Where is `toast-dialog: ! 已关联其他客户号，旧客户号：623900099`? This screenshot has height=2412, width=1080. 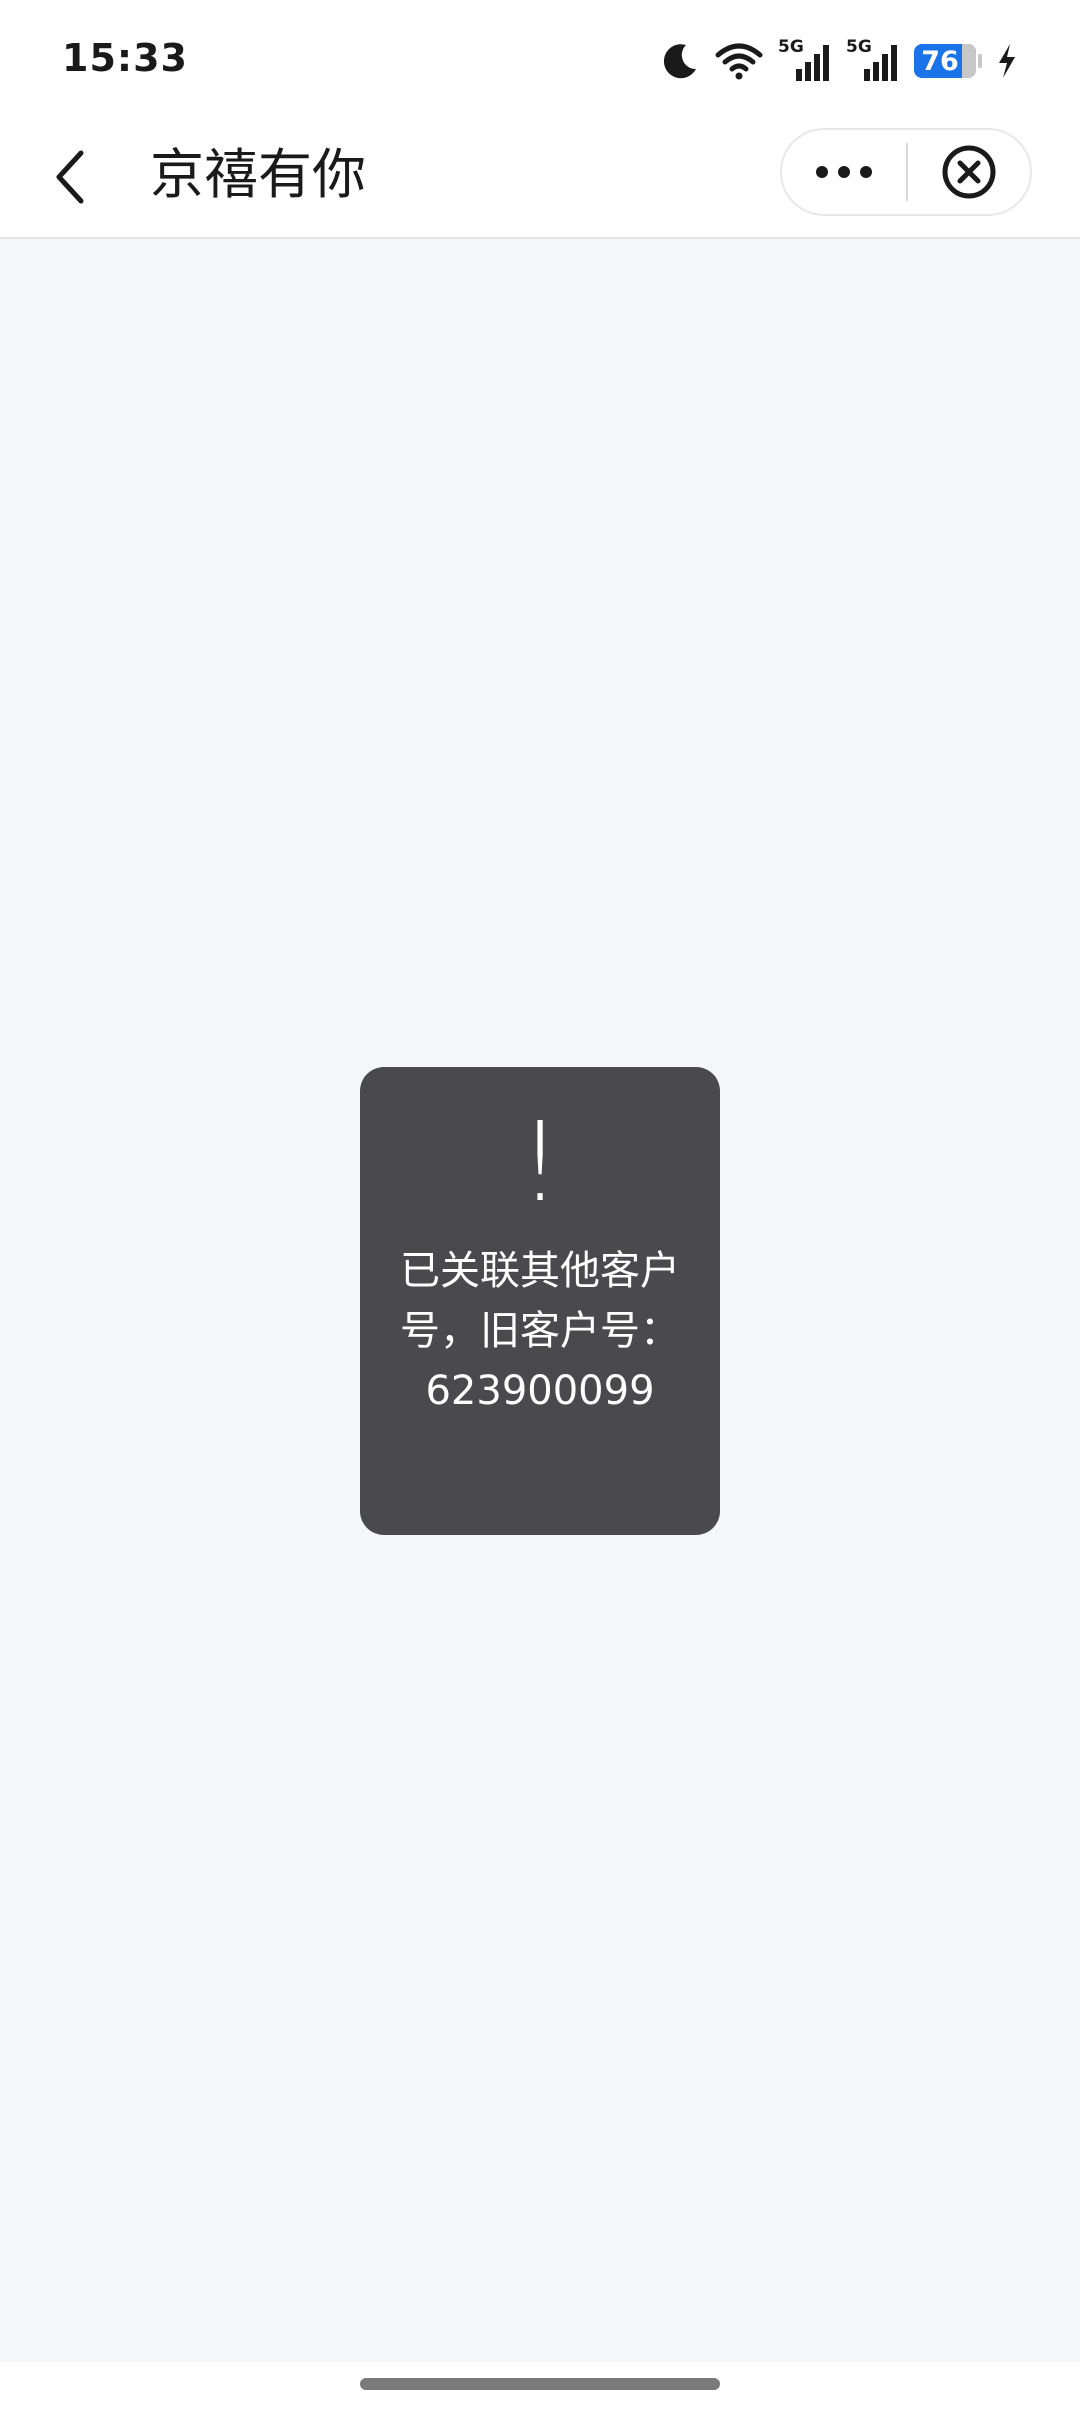
toast-dialog: ! 已关联其他客户号，旧客户号：623900099 is located at coordinates (540, 1301).